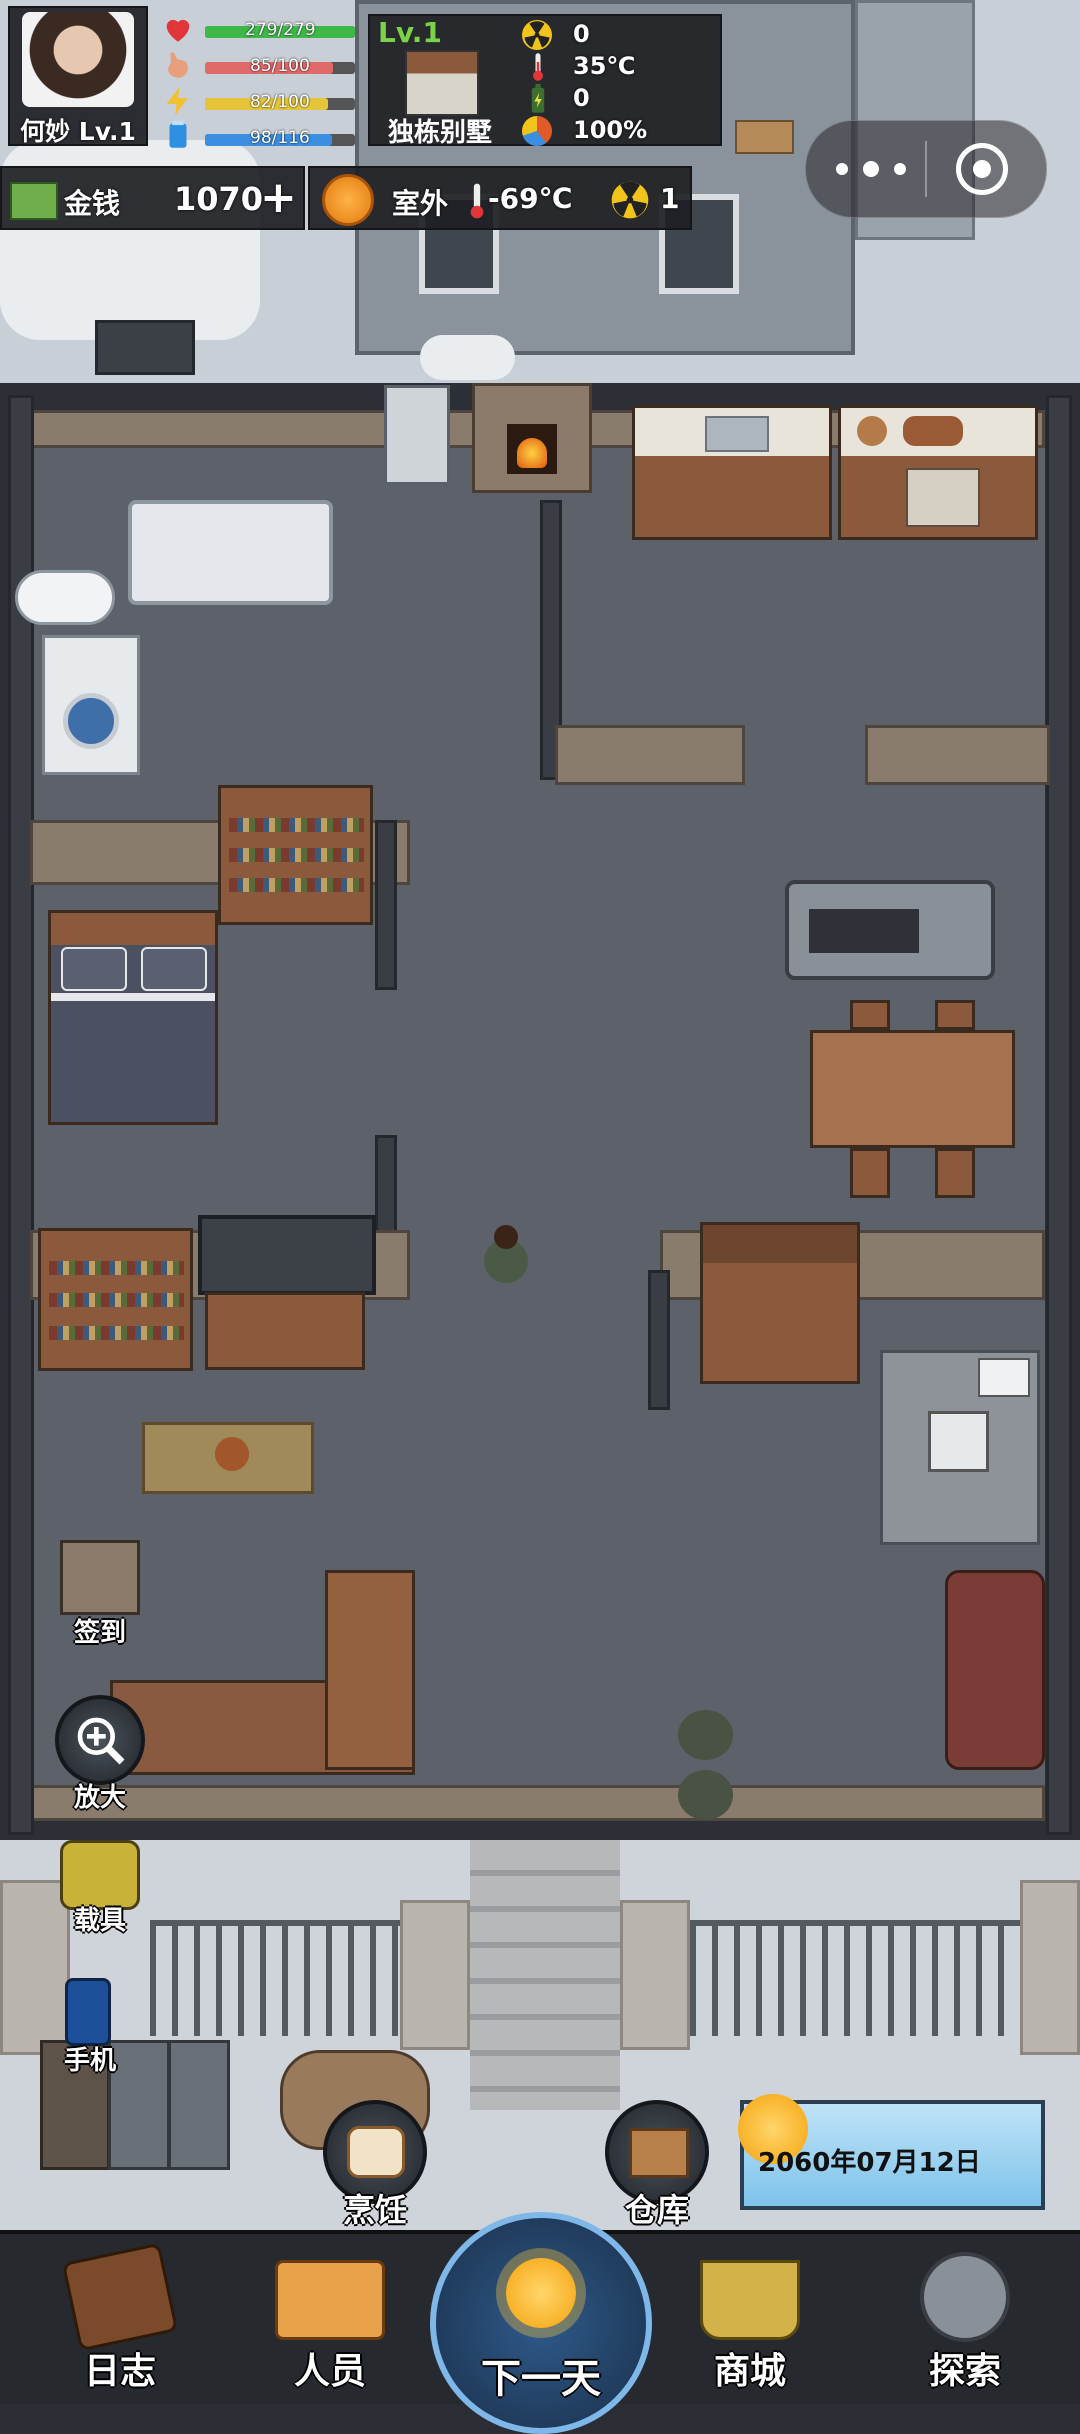 This screenshot has height=2434, width=1080. Describe the element at coordinates (78, 131) in the screenshot. I see `player-name-level: 何妙 Lv.1` at that location.